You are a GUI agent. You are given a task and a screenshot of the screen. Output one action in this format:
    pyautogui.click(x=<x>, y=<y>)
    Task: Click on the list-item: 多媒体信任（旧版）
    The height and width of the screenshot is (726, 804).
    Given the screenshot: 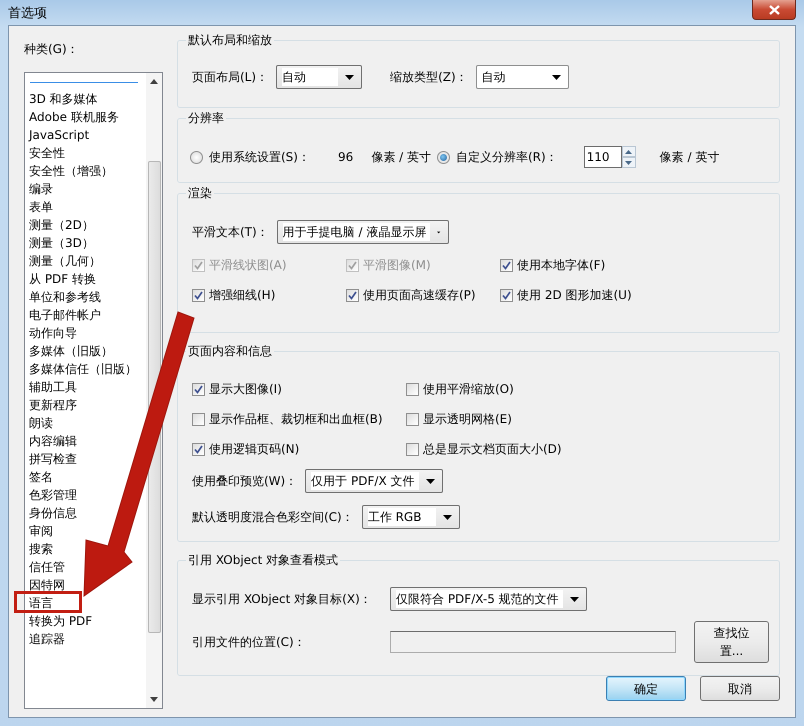 What is the action you would take?
    pyautogui.click(x=83, y=369)
    